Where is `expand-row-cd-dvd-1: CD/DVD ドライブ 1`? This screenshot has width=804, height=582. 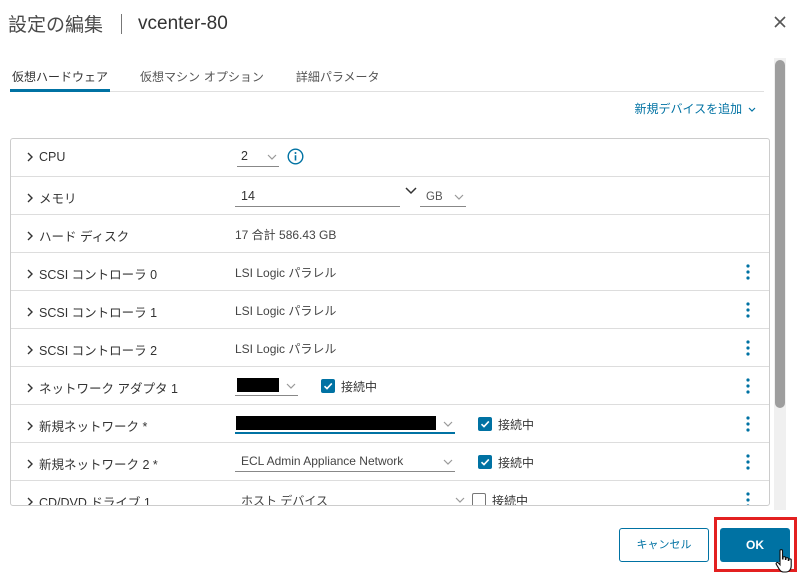
expand-row-cd-dvd-1: CD/DVD ドライブ 1 is located at coordinates (88, 499).